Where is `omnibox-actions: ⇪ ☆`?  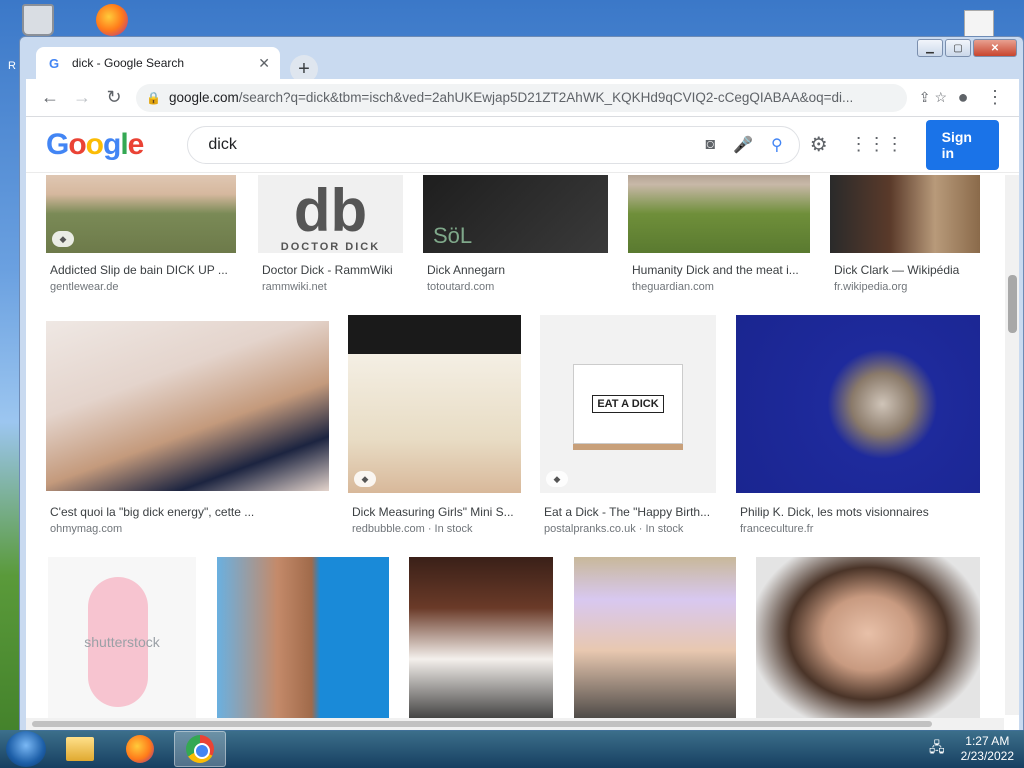
omnibox-actions: ⇪ ☆ is located at coordinates (933, 97).